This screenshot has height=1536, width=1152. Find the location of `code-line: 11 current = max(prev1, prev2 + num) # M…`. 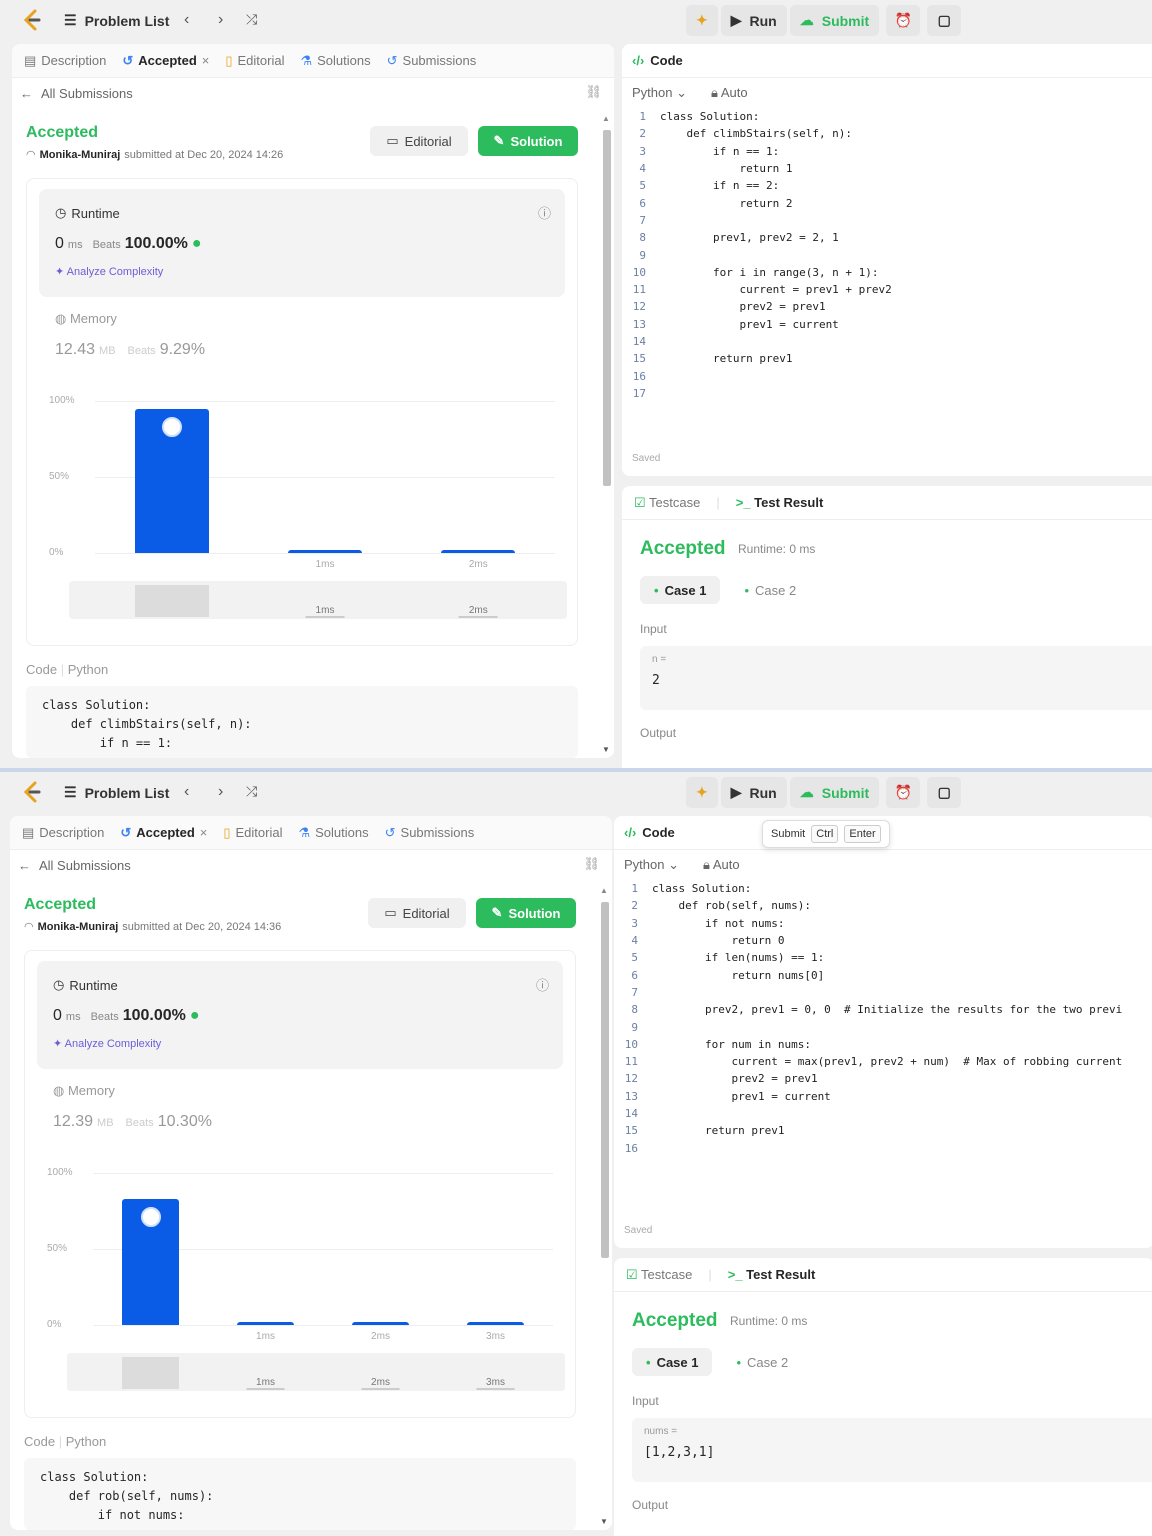

code-line: 11 current = max(prev1, prev2 + num) # M… is located at coordinates (883, 1061).